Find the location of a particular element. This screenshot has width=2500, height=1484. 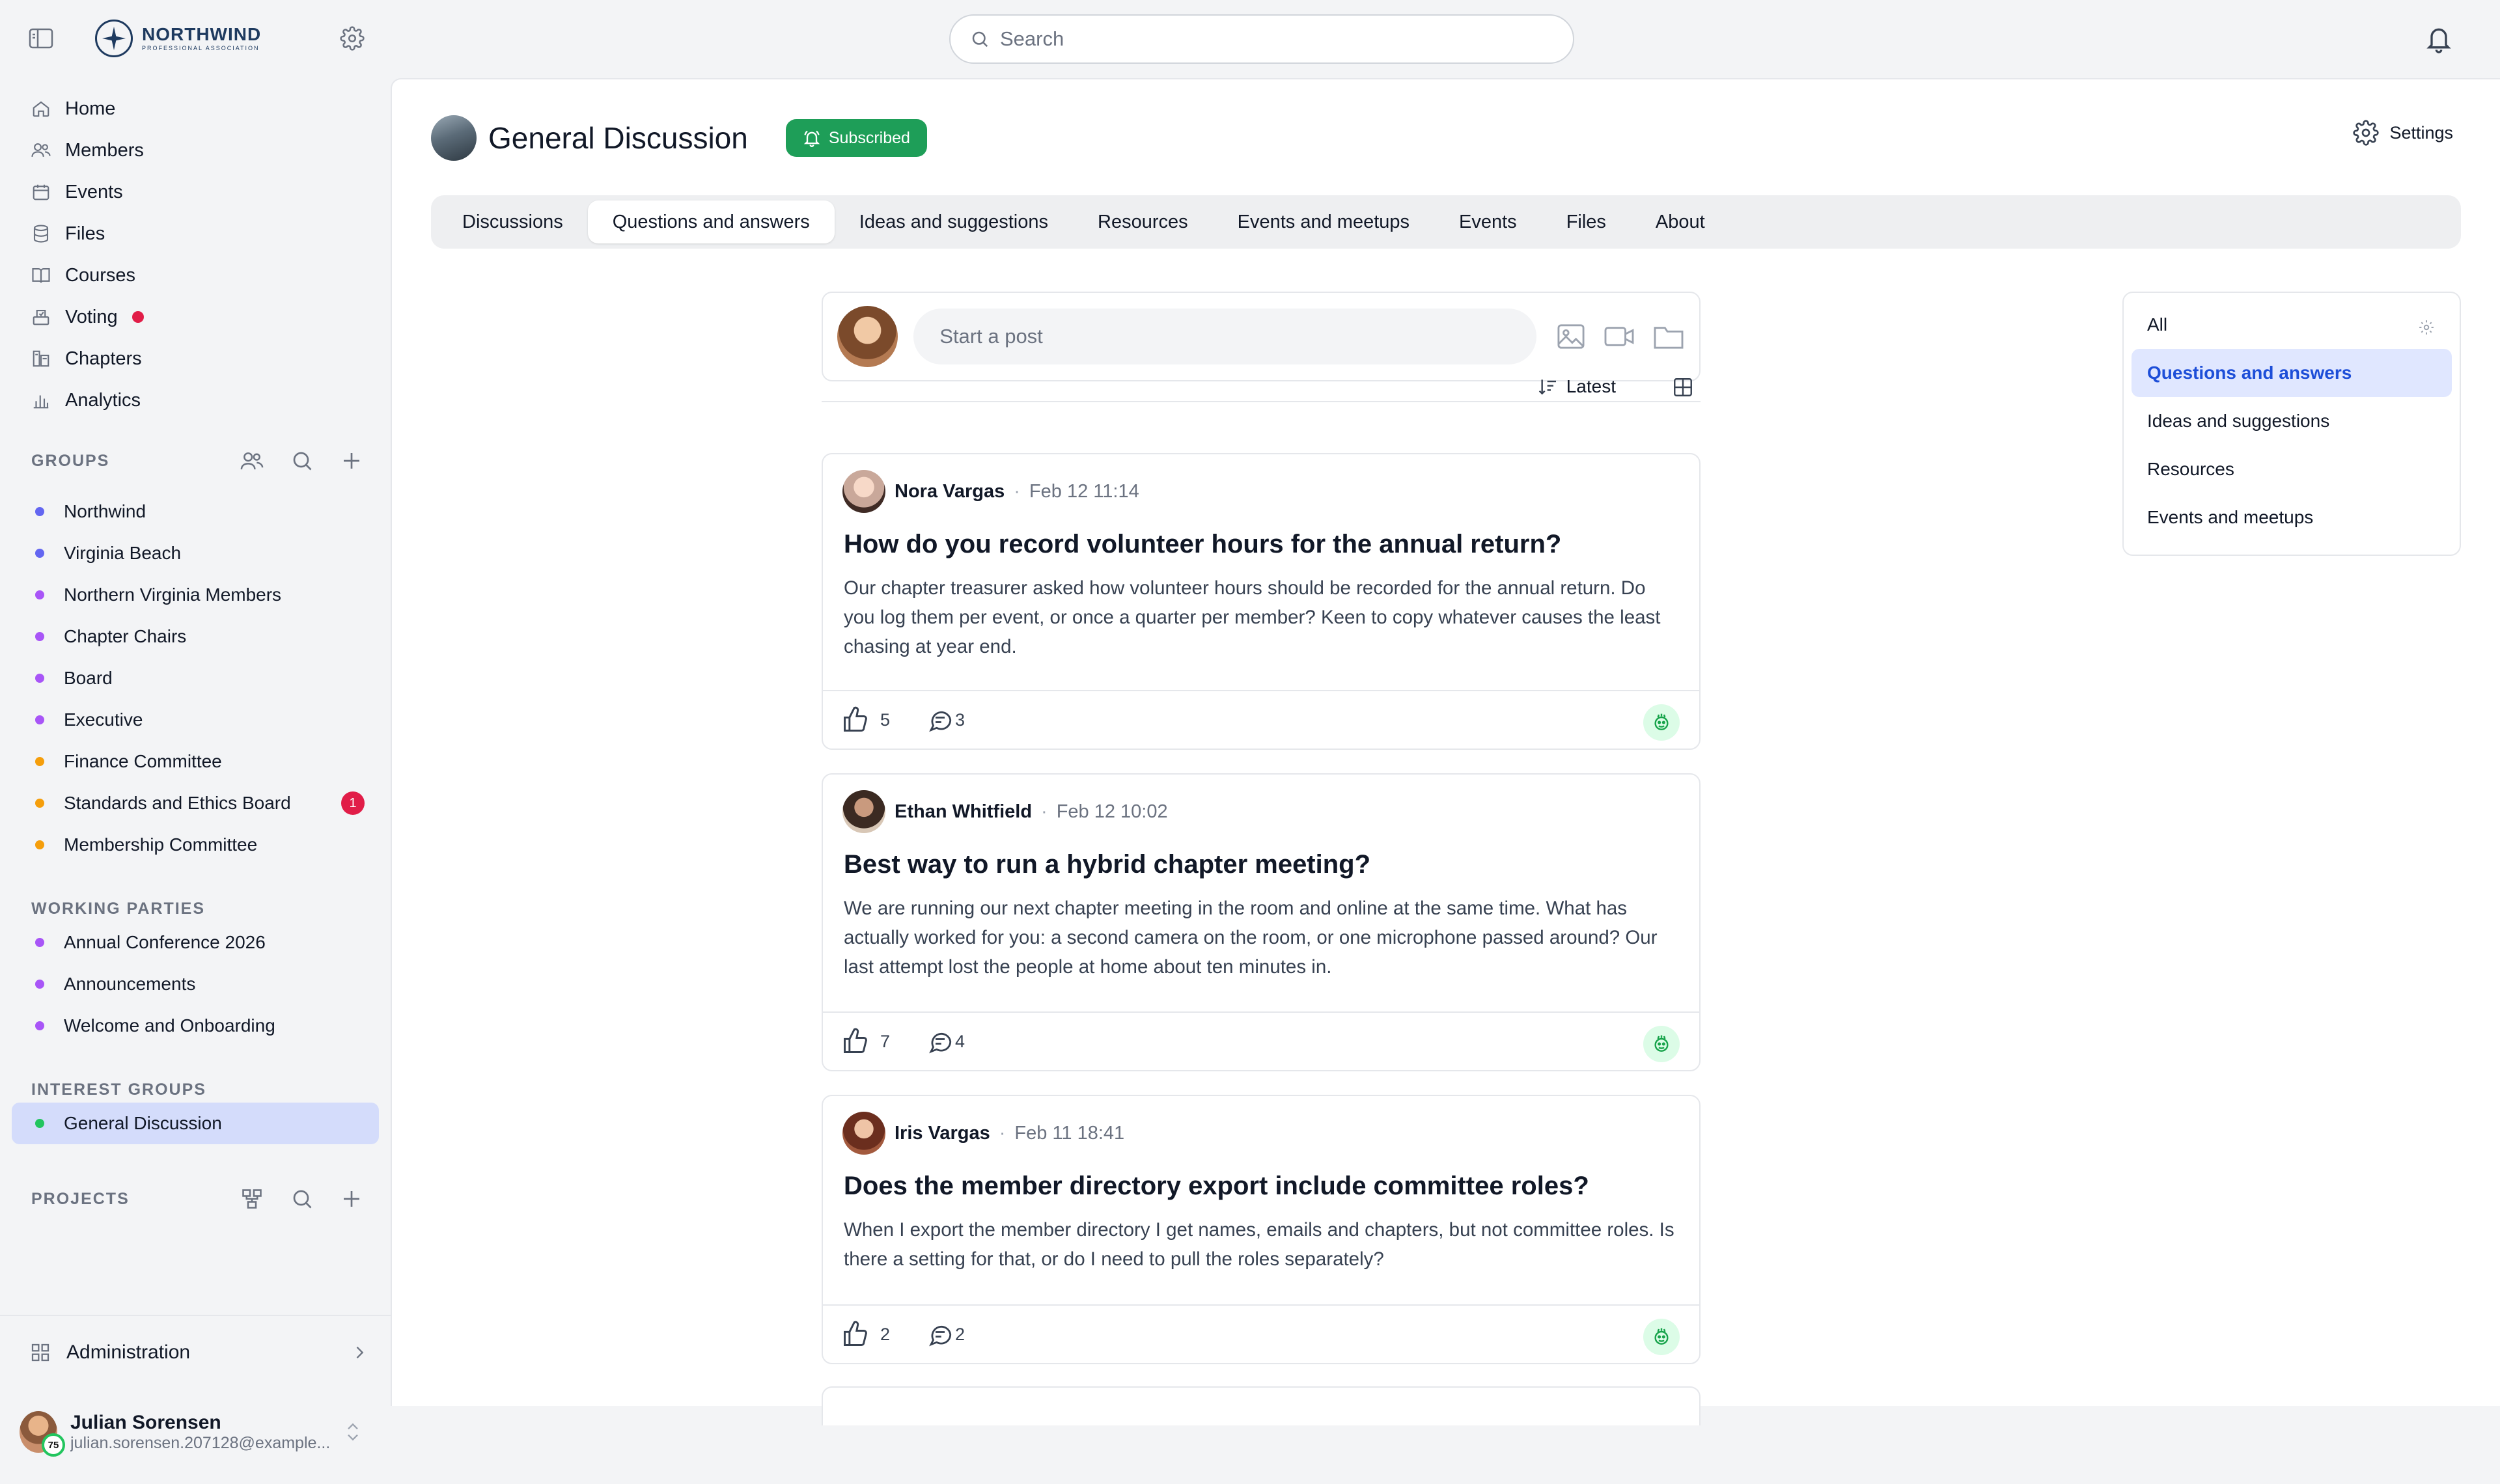

image-icon is located at coordinates (1571, 336).